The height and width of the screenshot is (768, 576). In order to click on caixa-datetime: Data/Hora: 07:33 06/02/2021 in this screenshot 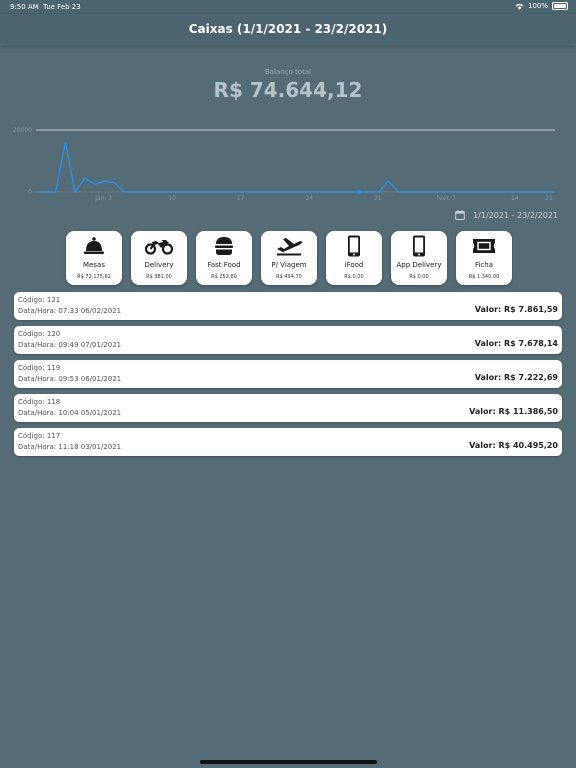, I will do `click(70, 311)`.